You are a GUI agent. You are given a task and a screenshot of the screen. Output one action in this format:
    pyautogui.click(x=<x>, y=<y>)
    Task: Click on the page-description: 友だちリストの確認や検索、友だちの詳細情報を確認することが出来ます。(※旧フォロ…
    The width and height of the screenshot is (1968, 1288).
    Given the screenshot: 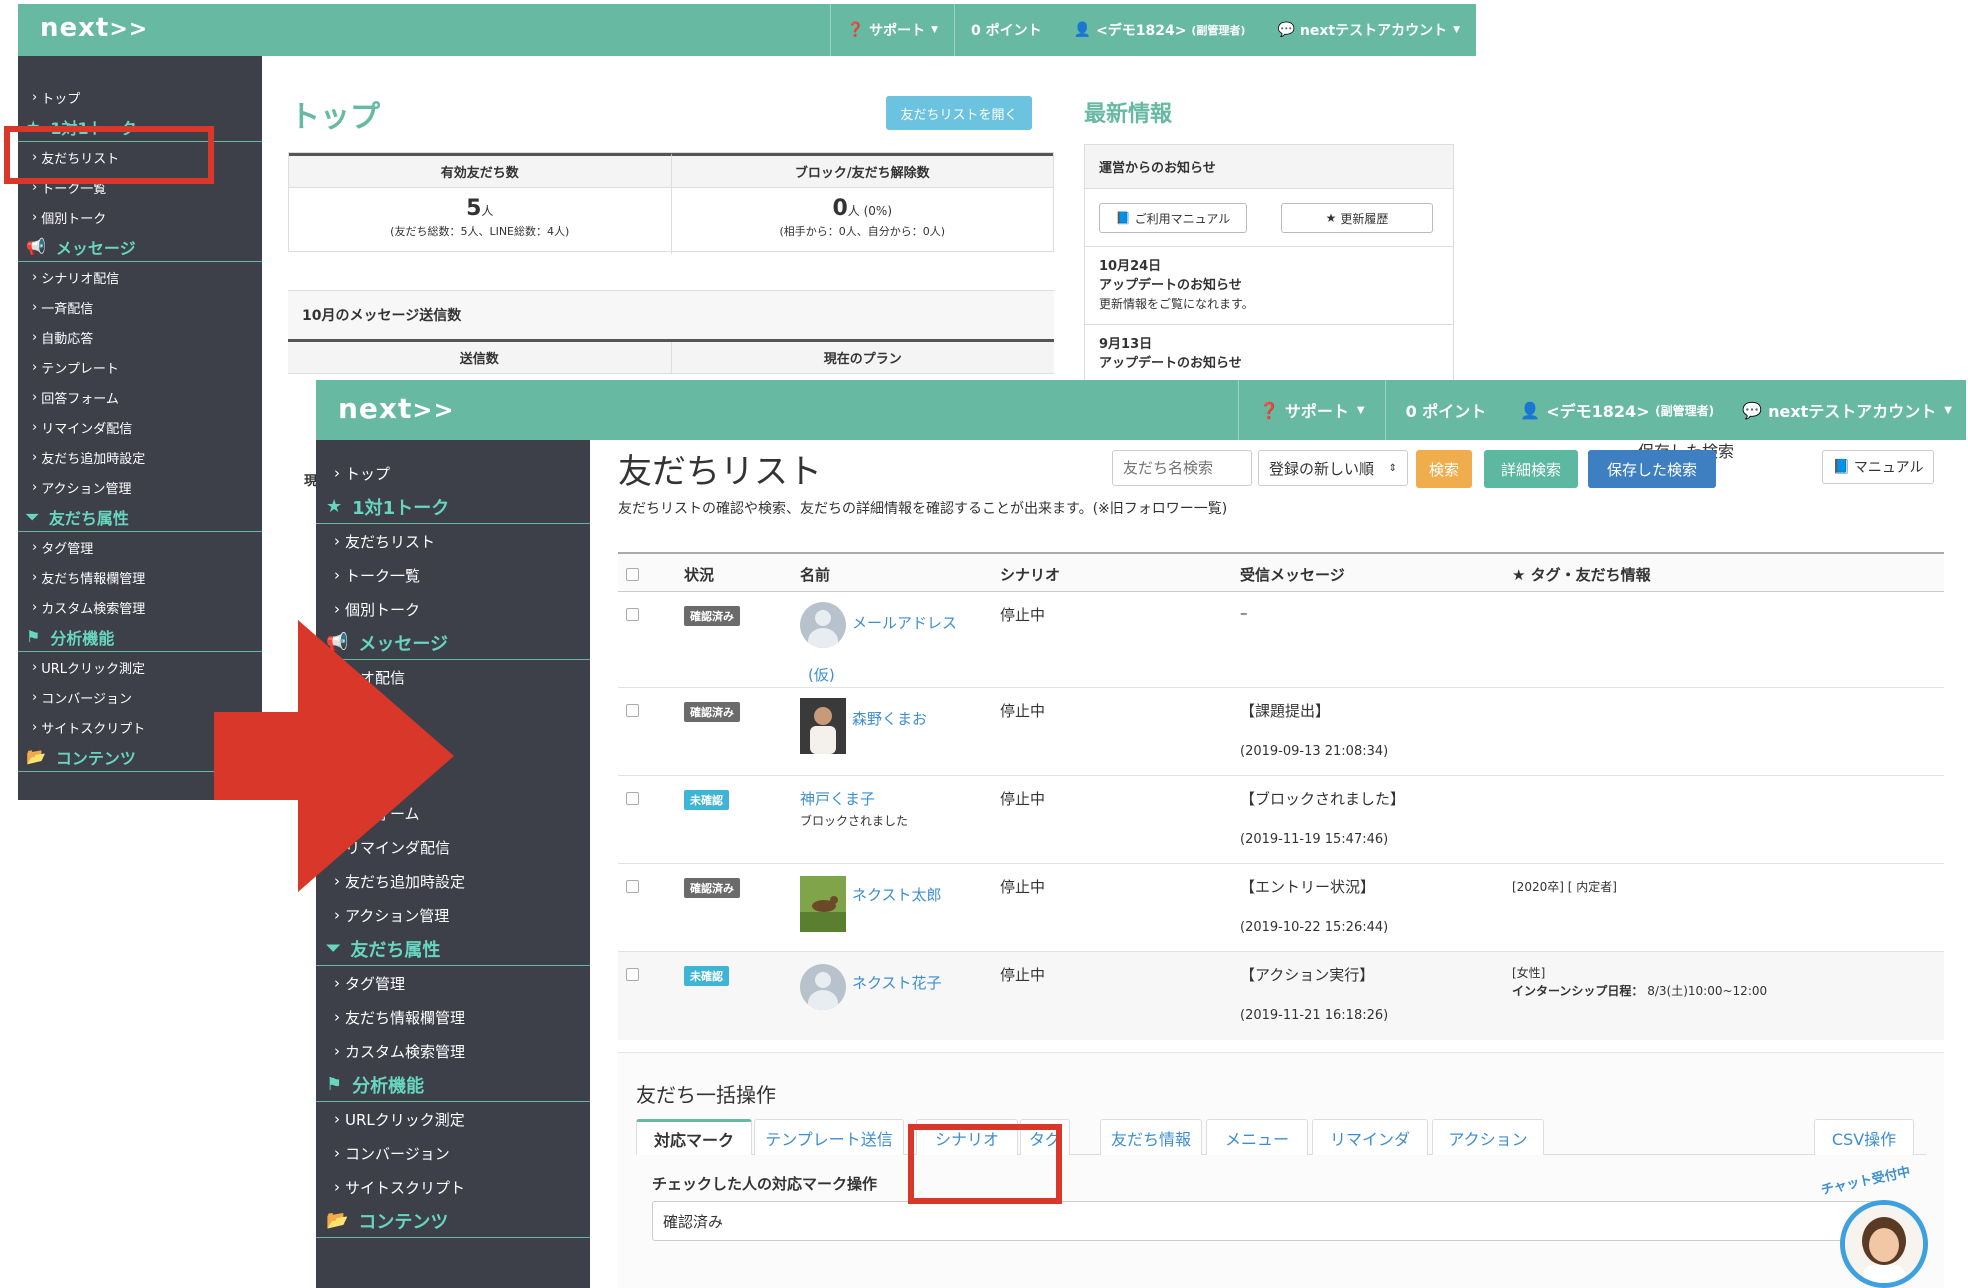 What is the action you would take?
    pyautogui.click(x=923, y=509)
    